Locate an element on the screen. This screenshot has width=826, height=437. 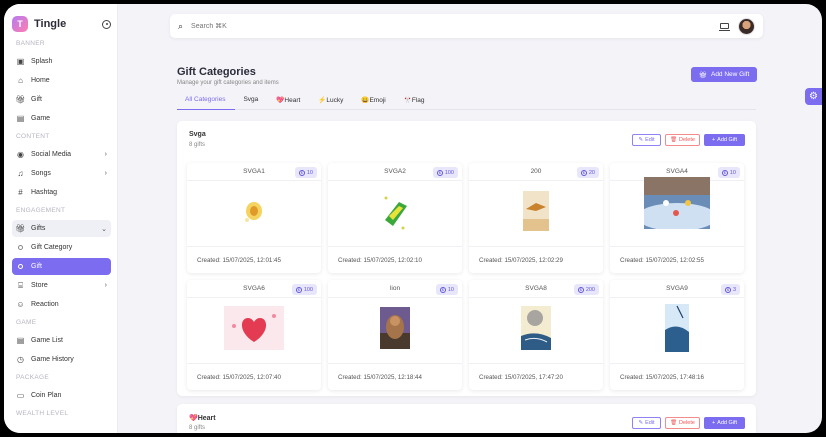
sidebar-item-splash: ▣ Splash is located at coordinates (61, 61).